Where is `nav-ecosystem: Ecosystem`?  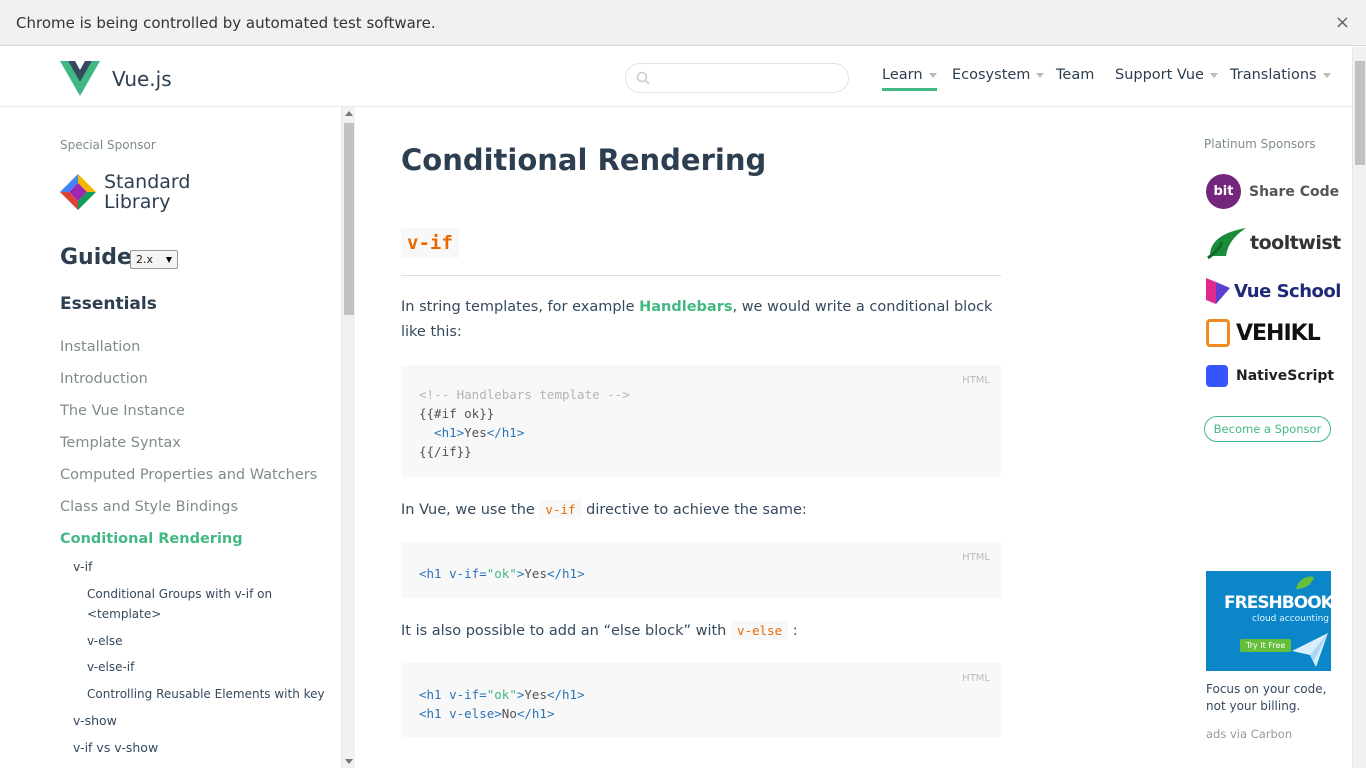 nav-ecosystem: Ecosystem is located at coordinates (998, 75).